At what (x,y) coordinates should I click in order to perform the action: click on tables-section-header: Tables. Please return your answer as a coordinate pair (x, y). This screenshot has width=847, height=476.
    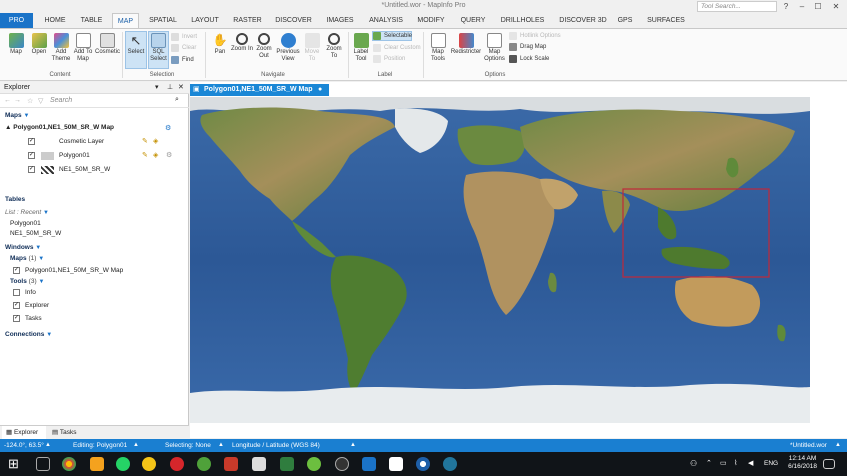
    Looking at the image, I should click on (15, 199).